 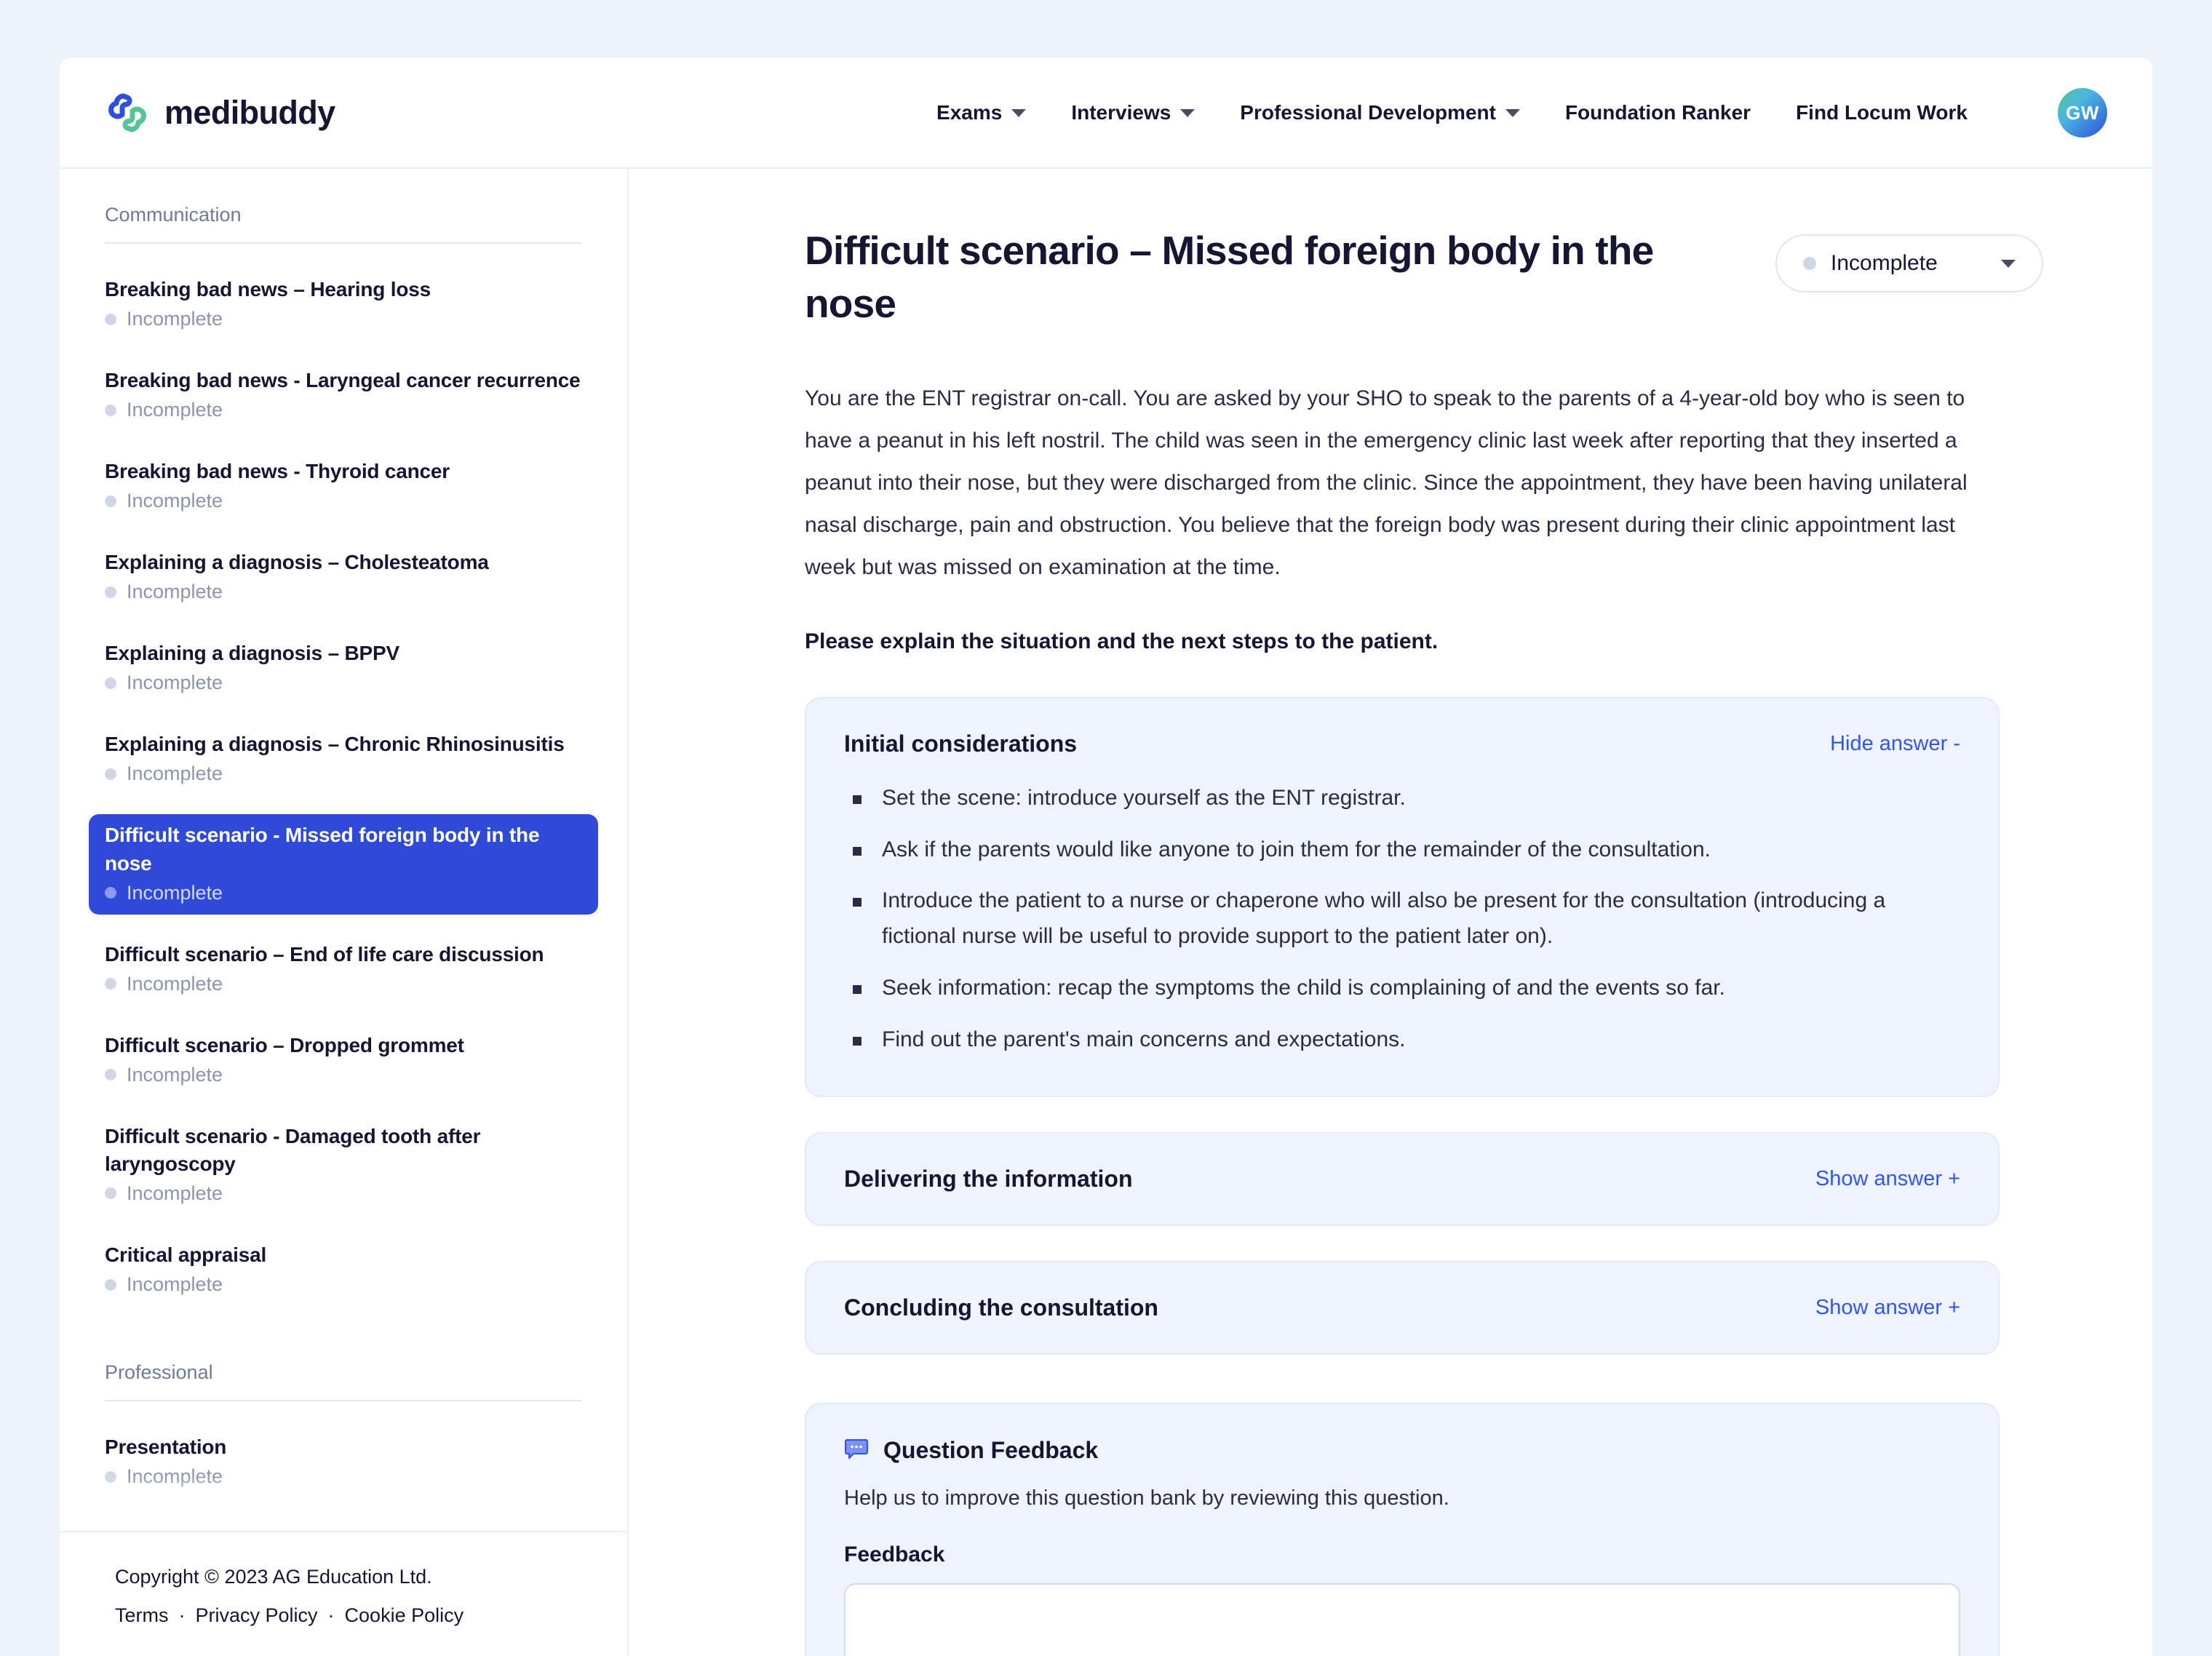 What do you see at coordinates (343, 1382) in the screenshot?
I see `sidebar-group-label-professional: Professional` at bounding box center [343, 1382].